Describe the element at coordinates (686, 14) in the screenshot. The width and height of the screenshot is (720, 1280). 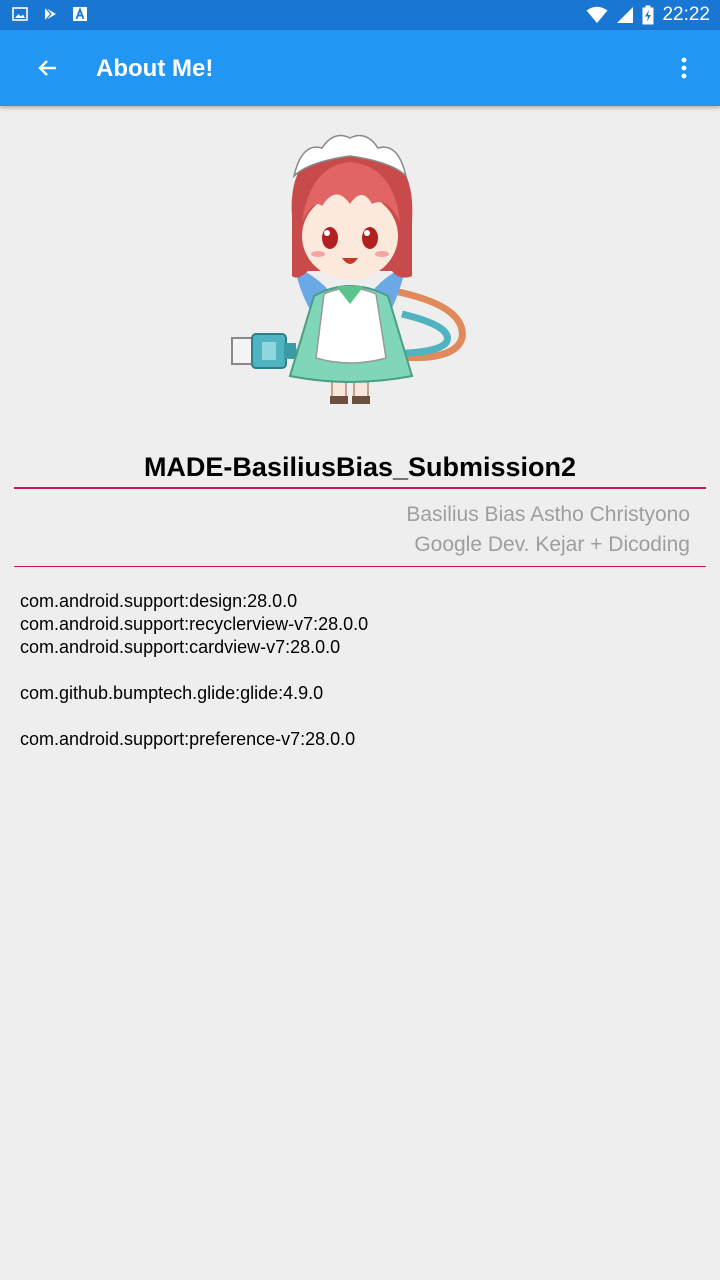
I see `status-time: 22:22` at that location.